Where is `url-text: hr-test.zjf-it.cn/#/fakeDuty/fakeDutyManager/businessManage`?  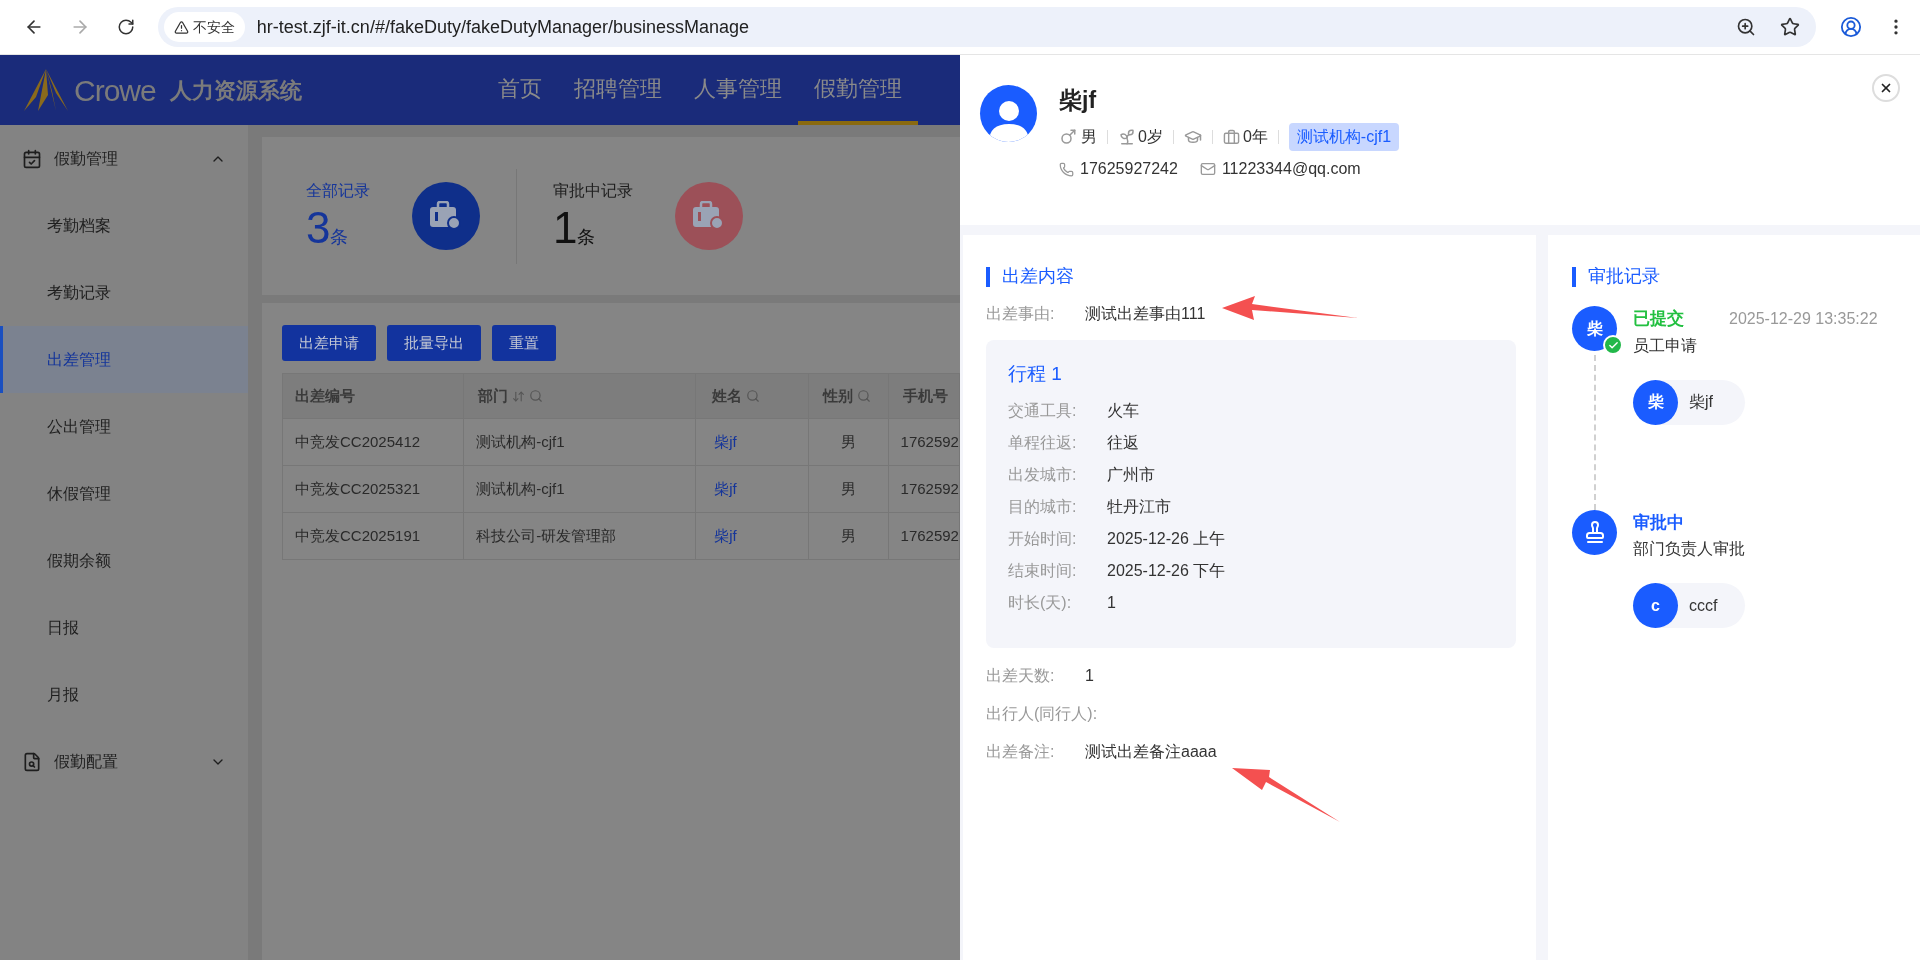
url-text: hr-test.zjf-it.cn/#/fakeDuty/fakeDutyManager/businessManage is located at coordinates (503, 27).